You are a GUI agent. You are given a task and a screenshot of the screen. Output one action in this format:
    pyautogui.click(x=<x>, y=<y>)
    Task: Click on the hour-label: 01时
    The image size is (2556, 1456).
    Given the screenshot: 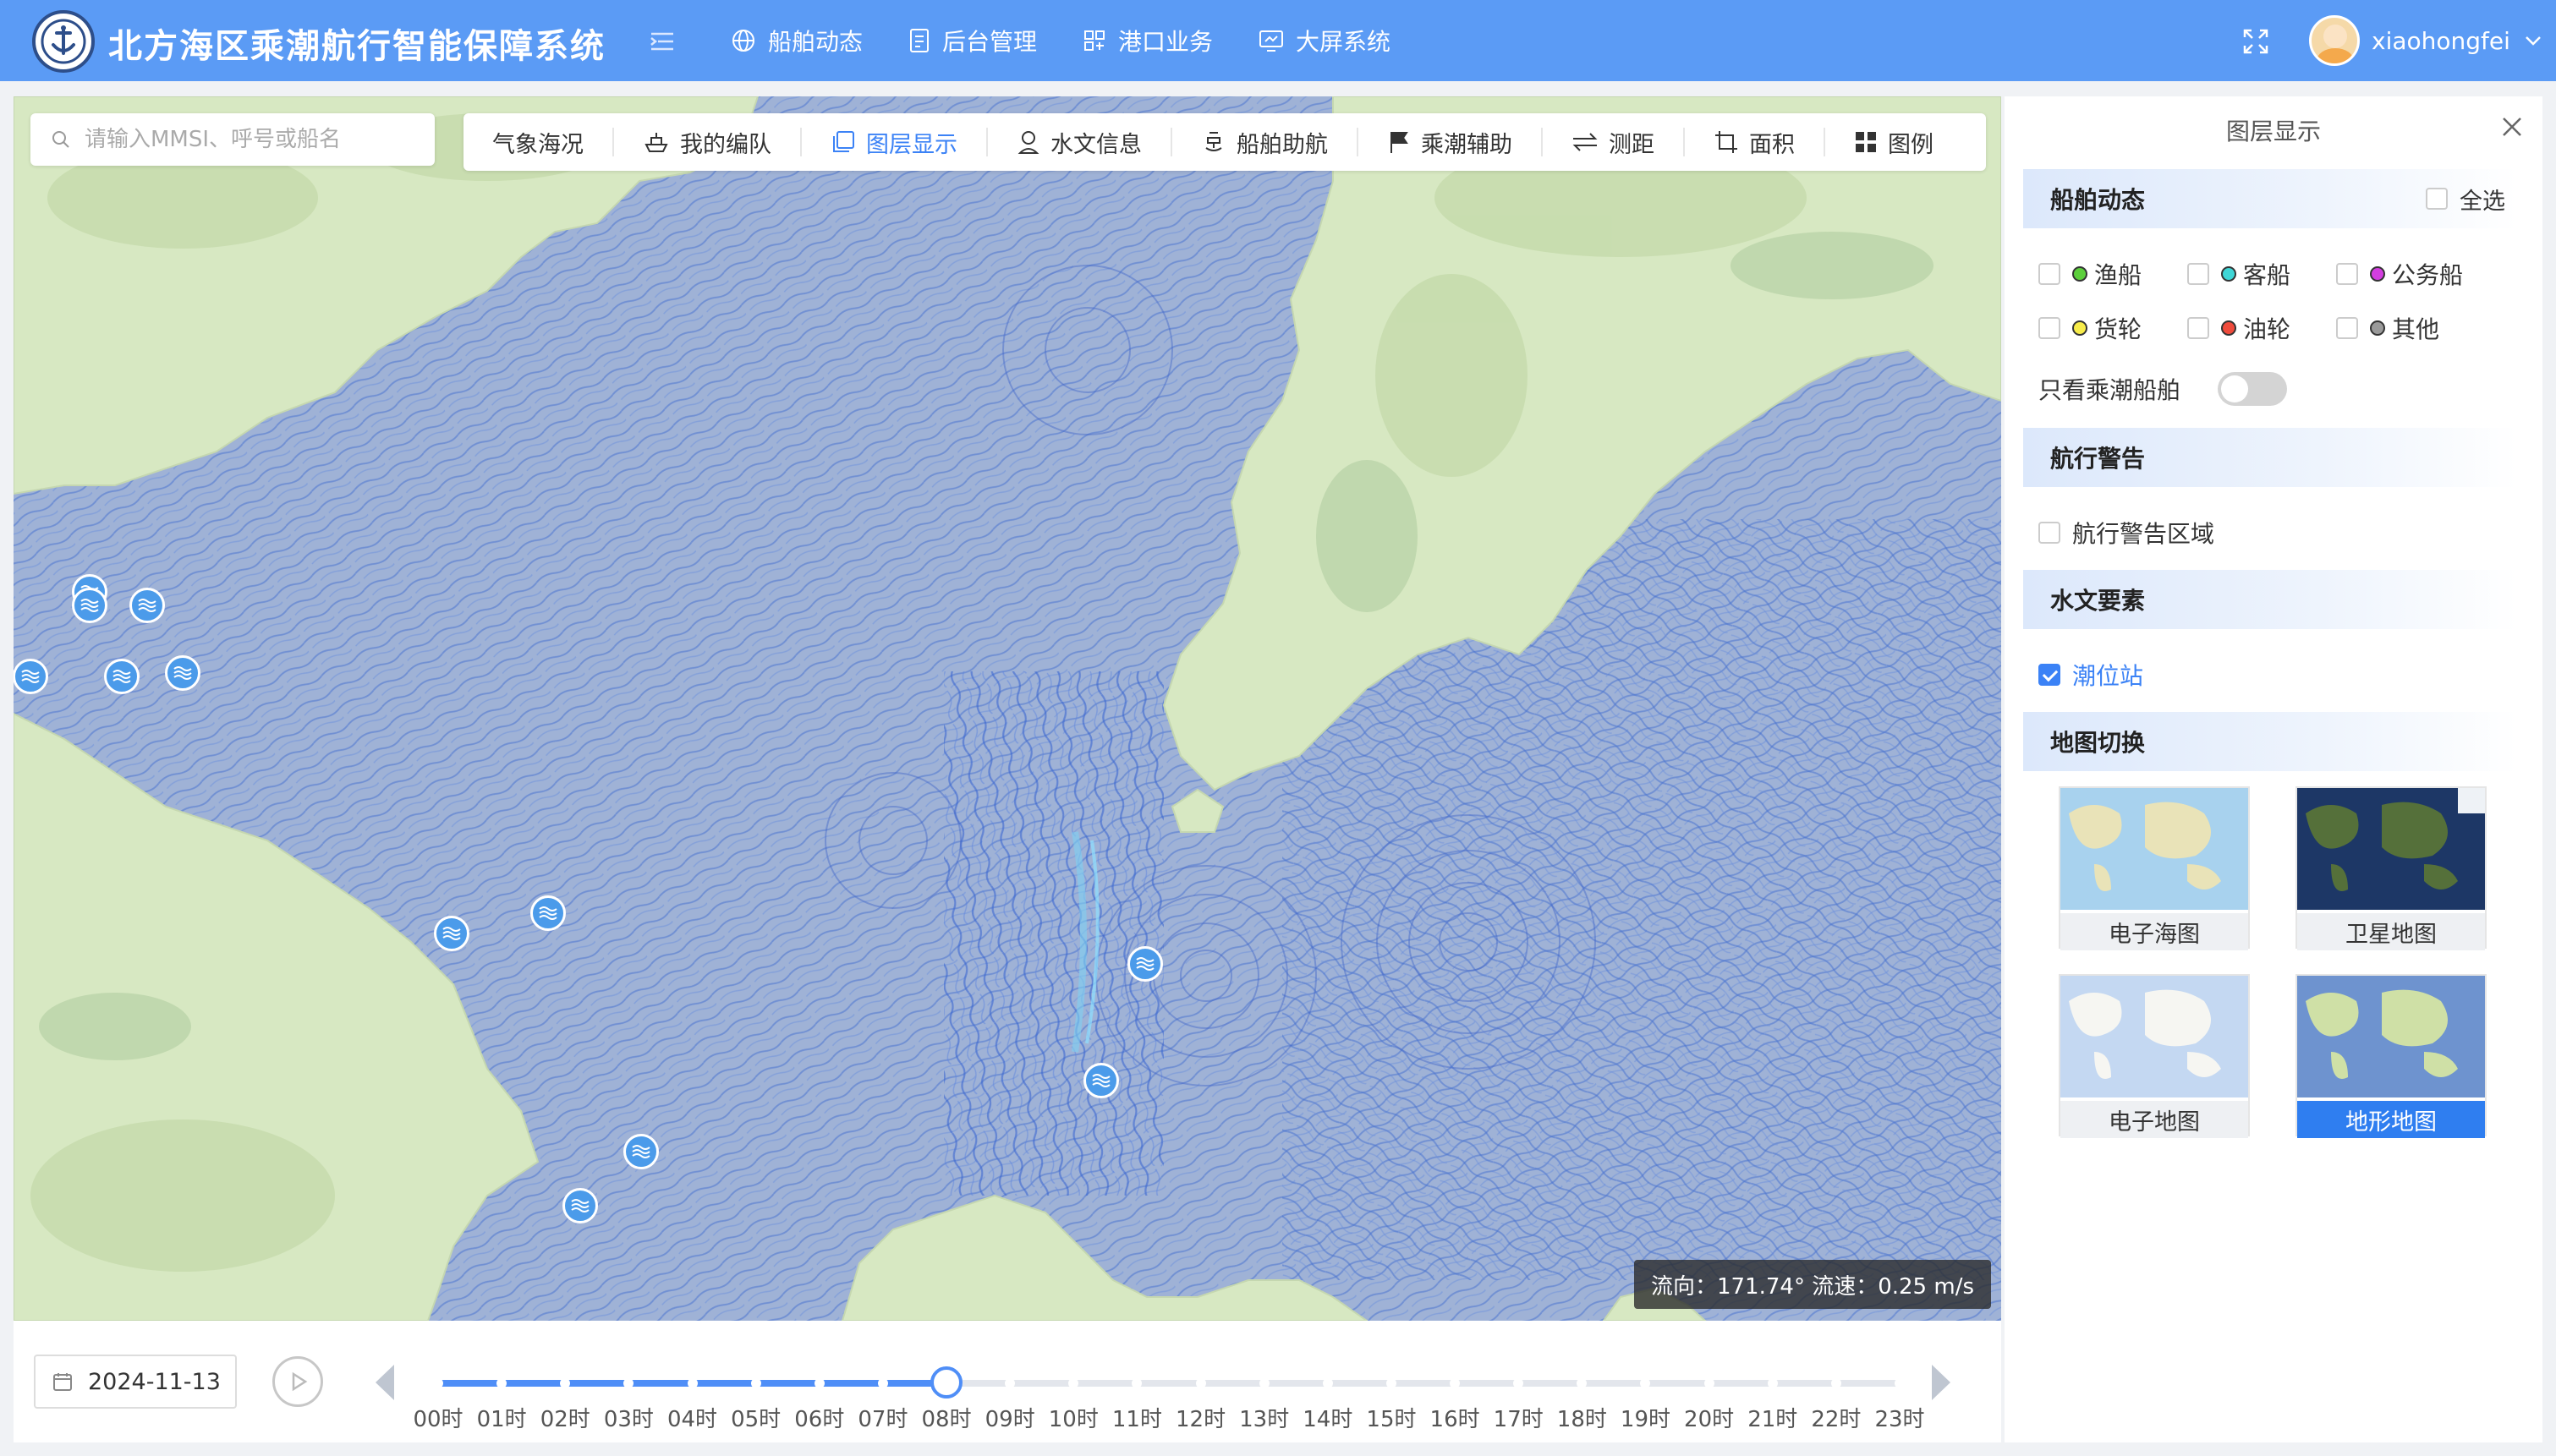 What is the action you would take?
    pyautogui.click(x=502, y=1417)
    